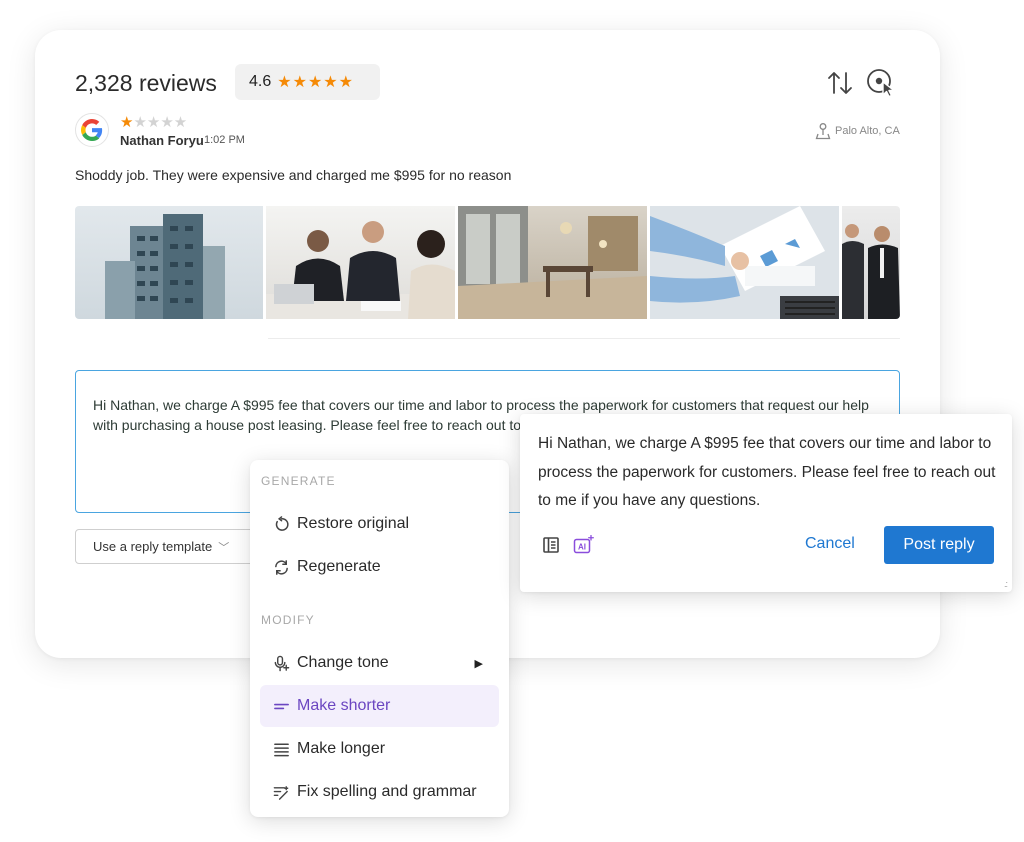  Describe the element at coordinates (744, 262) in the screenshot. I see `photo-documents-charts` at that location.